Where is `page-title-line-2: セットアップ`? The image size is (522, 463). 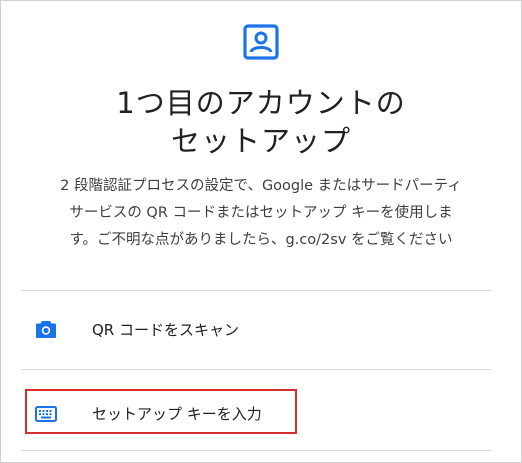 page-title-line-2: セットアップ is located at coordinates (260, 141).